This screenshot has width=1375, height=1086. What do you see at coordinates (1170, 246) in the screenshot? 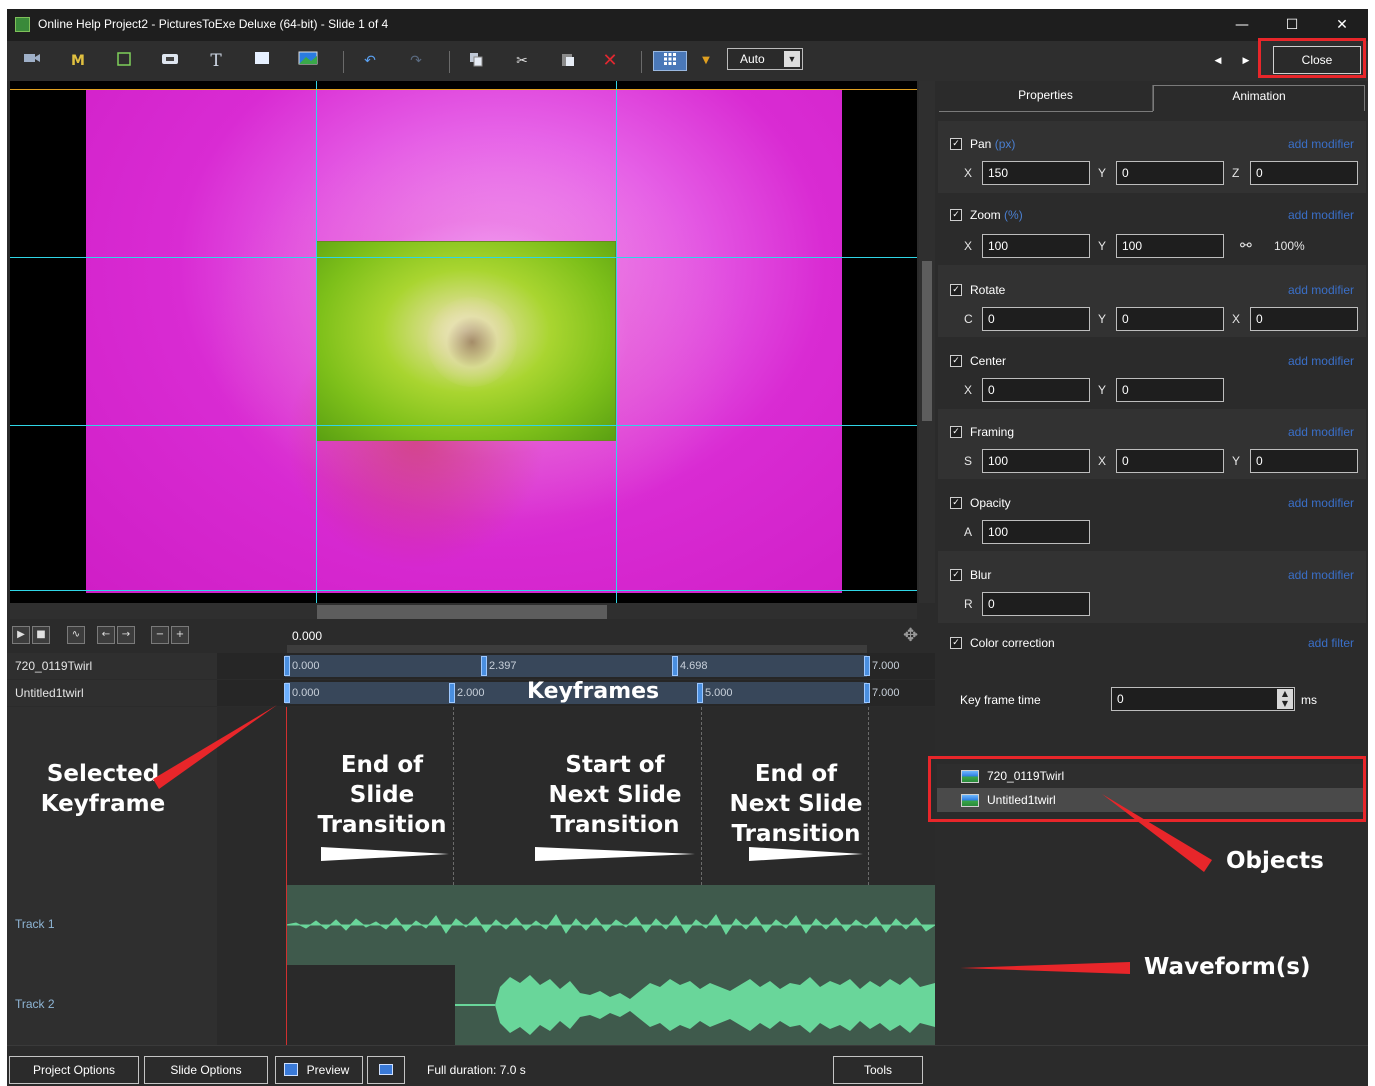
I see `zoom-y-input: 100` at bounding box center [1170, 246].